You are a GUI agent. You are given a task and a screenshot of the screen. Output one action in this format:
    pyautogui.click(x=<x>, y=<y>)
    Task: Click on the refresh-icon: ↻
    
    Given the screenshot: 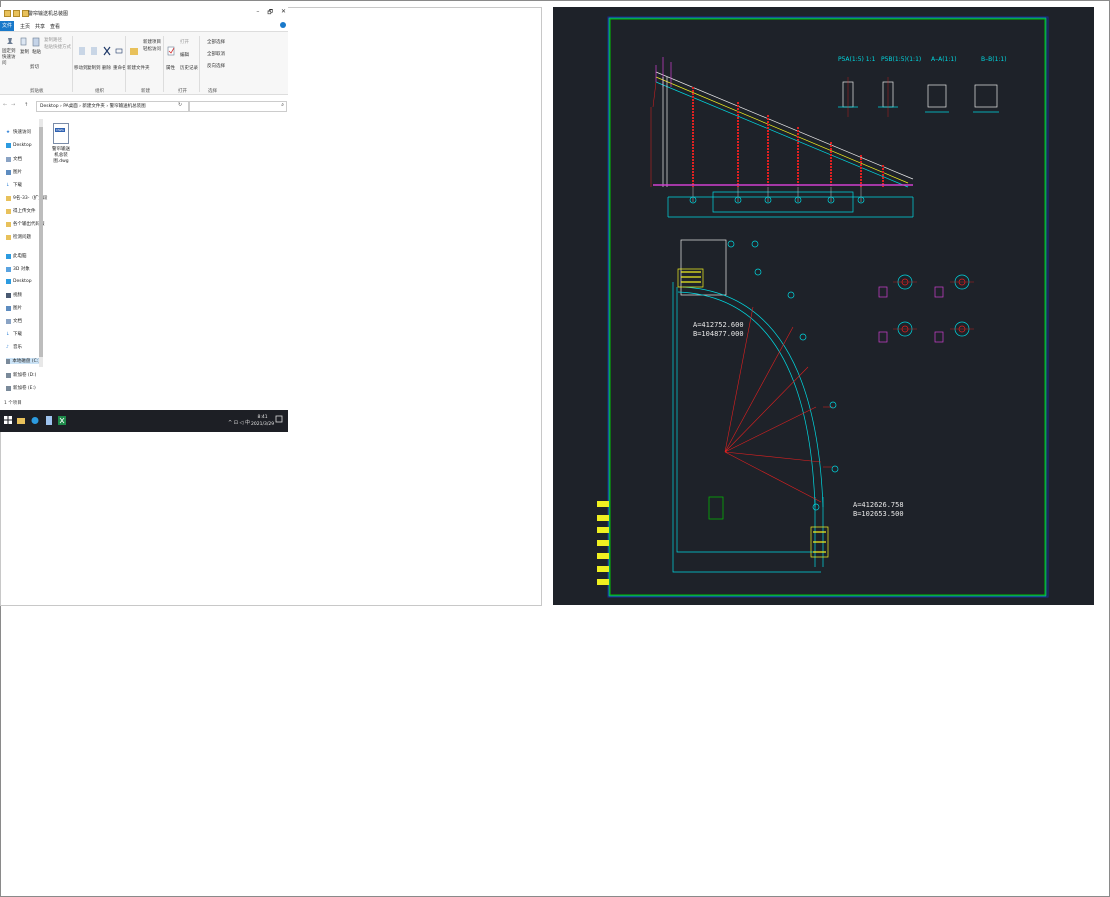 What is the action you would take?
    pyautogui.click(x=180, y=105)
    